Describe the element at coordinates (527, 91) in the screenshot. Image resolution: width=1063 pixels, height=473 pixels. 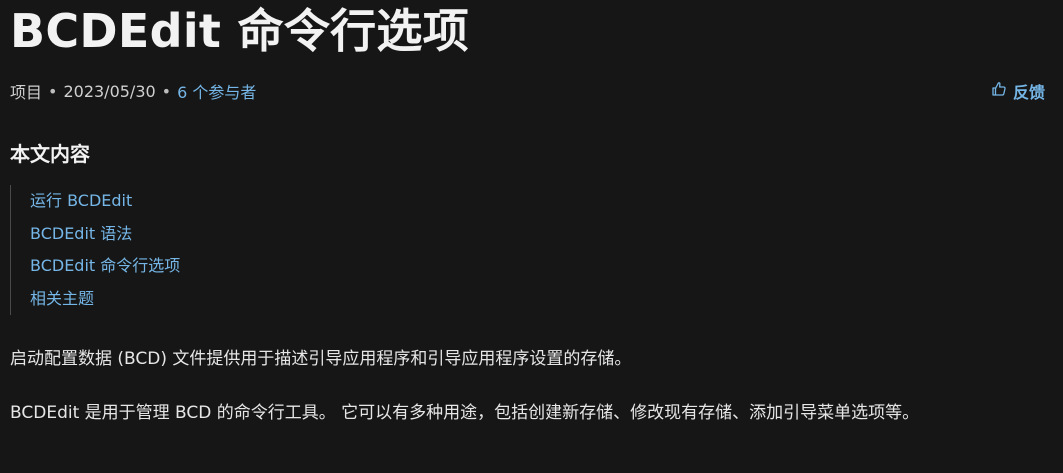
I see `article-meta: 项目 • 2023/05/30 • 6 个参与者 反馈` at that location.